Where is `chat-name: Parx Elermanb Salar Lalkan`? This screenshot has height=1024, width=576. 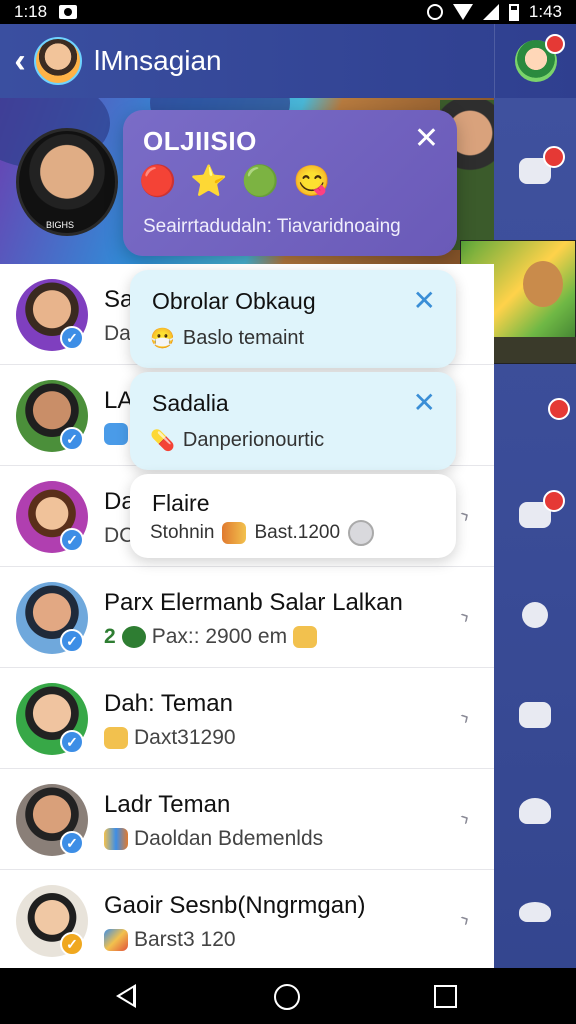 chat-name: Parx Elermanb Salar Lalkan is located at coordinates (253, 602).